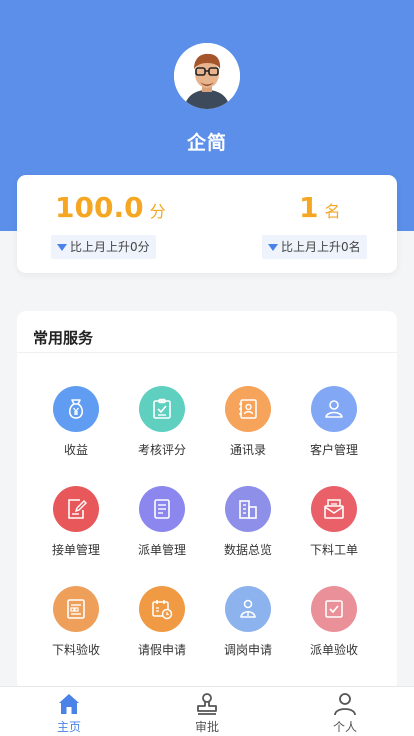 The image size is (414, 736). What do you see at coordinates (333, 550) in the screenshot?
I see `service-label: 下料工单` at bounding box center [333, 550].